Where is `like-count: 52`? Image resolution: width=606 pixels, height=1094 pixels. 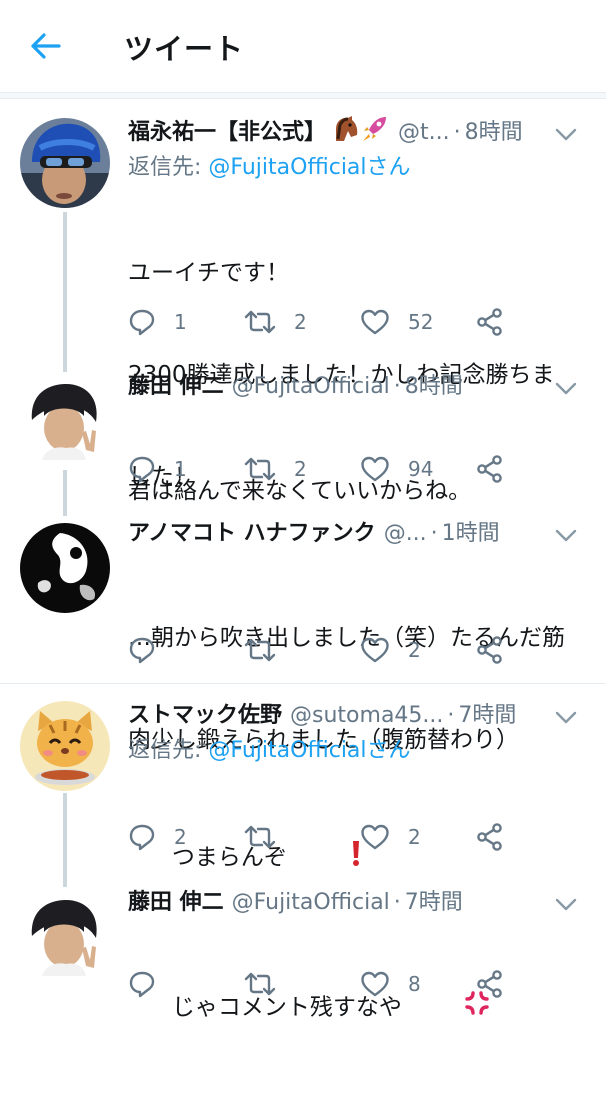 like-count: 52 is located at coordinates (421, 322).